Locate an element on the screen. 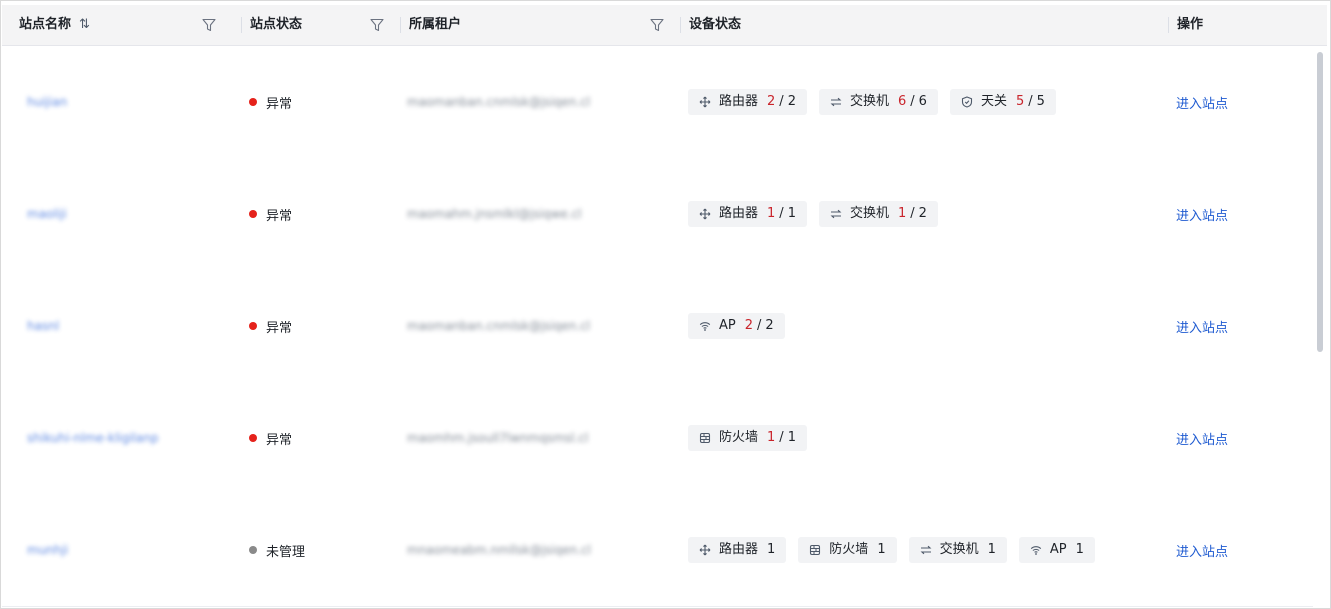  column-label-action: 操作 is located at coordinates (1190, 24).